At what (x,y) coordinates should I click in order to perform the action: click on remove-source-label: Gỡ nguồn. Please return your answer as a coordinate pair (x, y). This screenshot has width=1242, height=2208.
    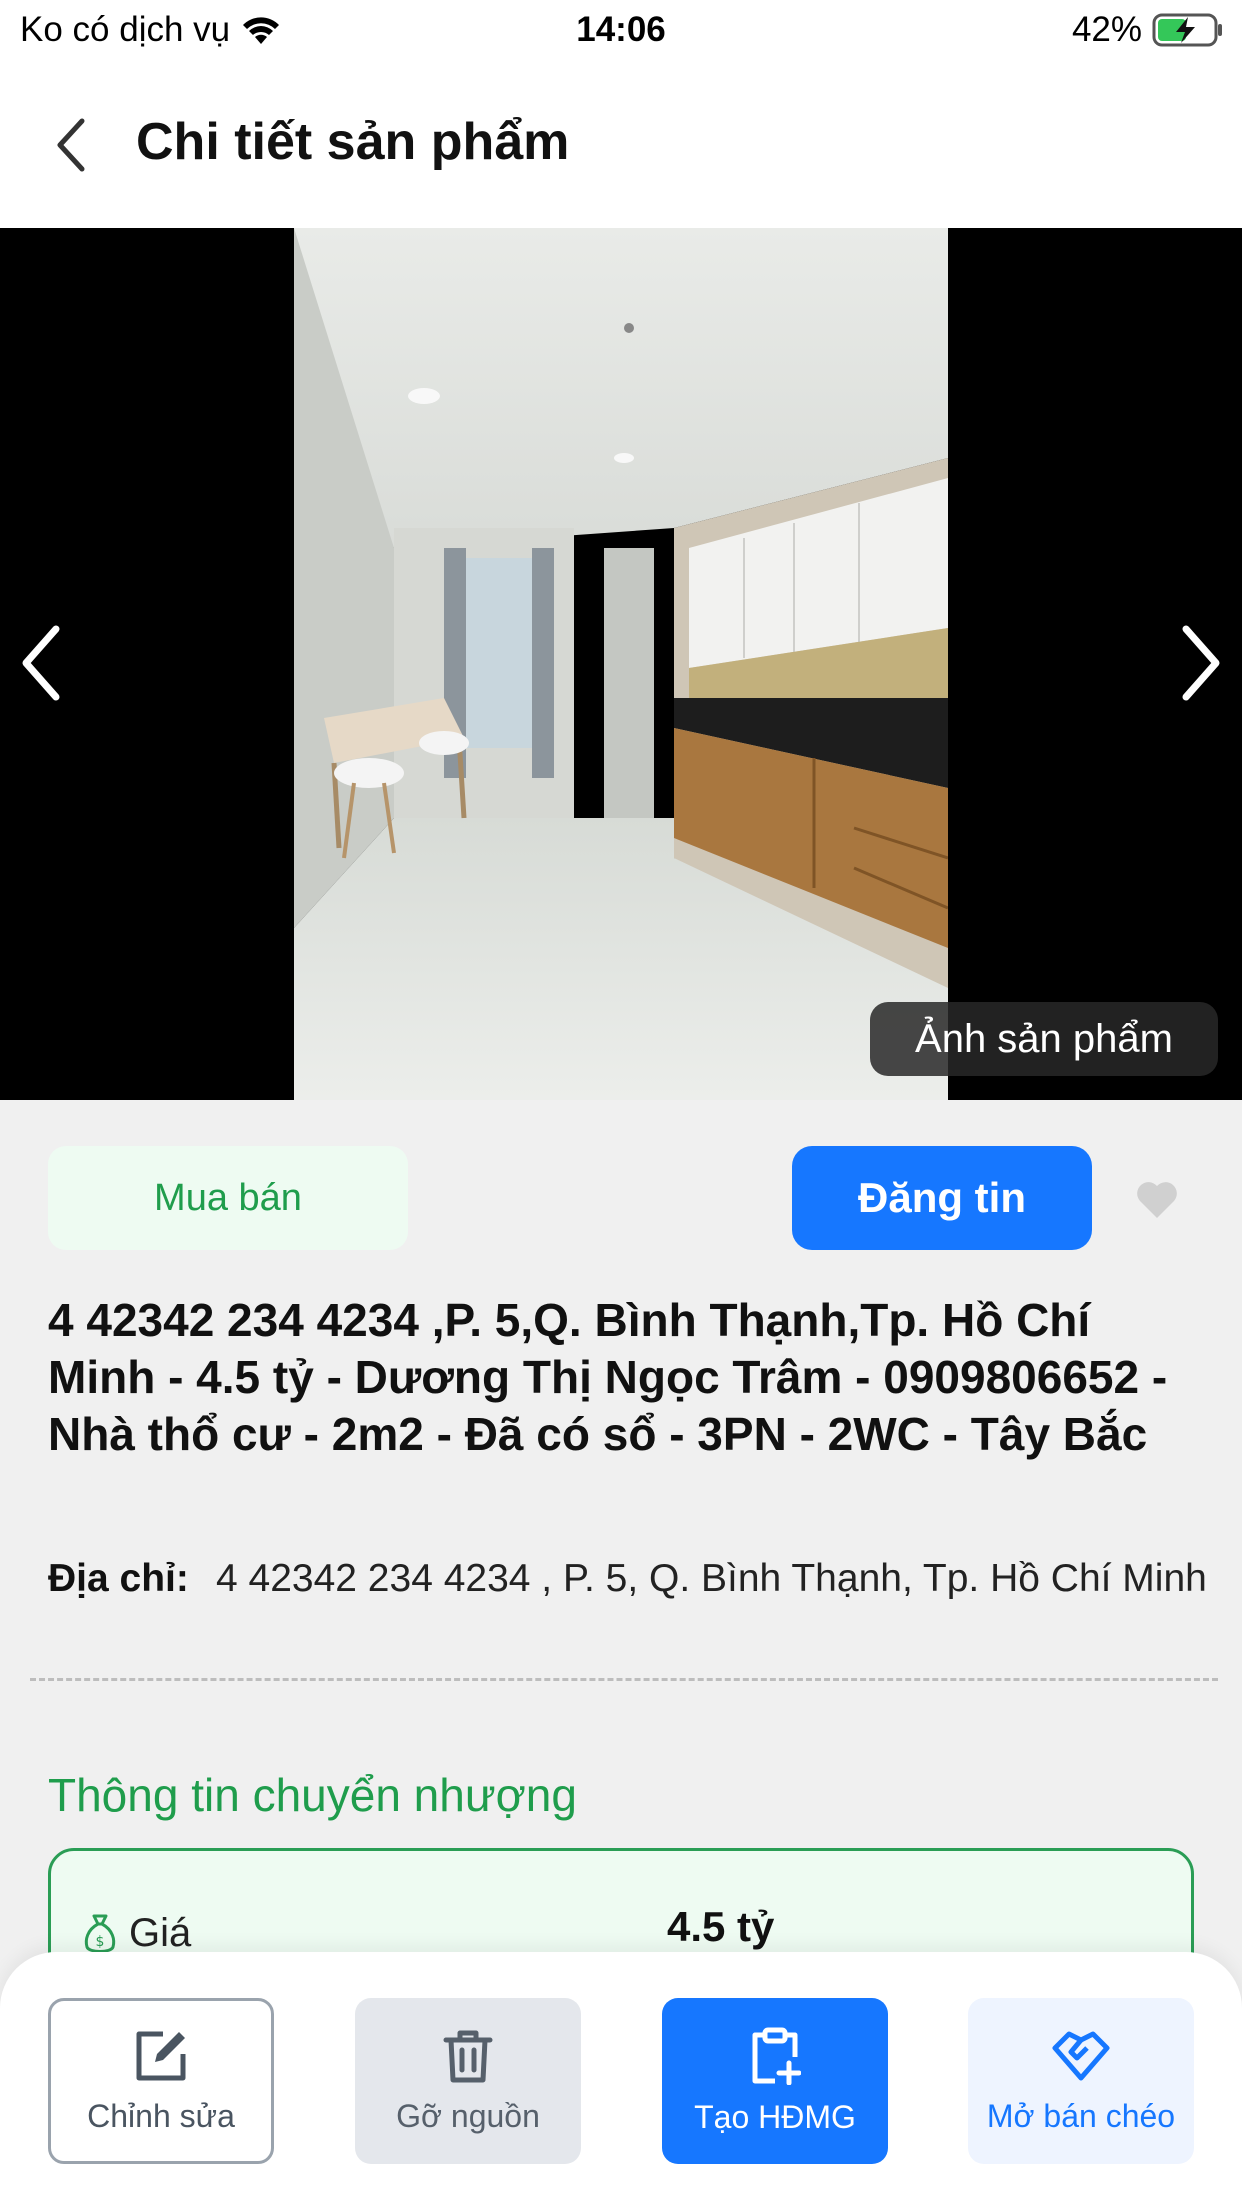
    Looking at the image, I should click on (468, 2115).